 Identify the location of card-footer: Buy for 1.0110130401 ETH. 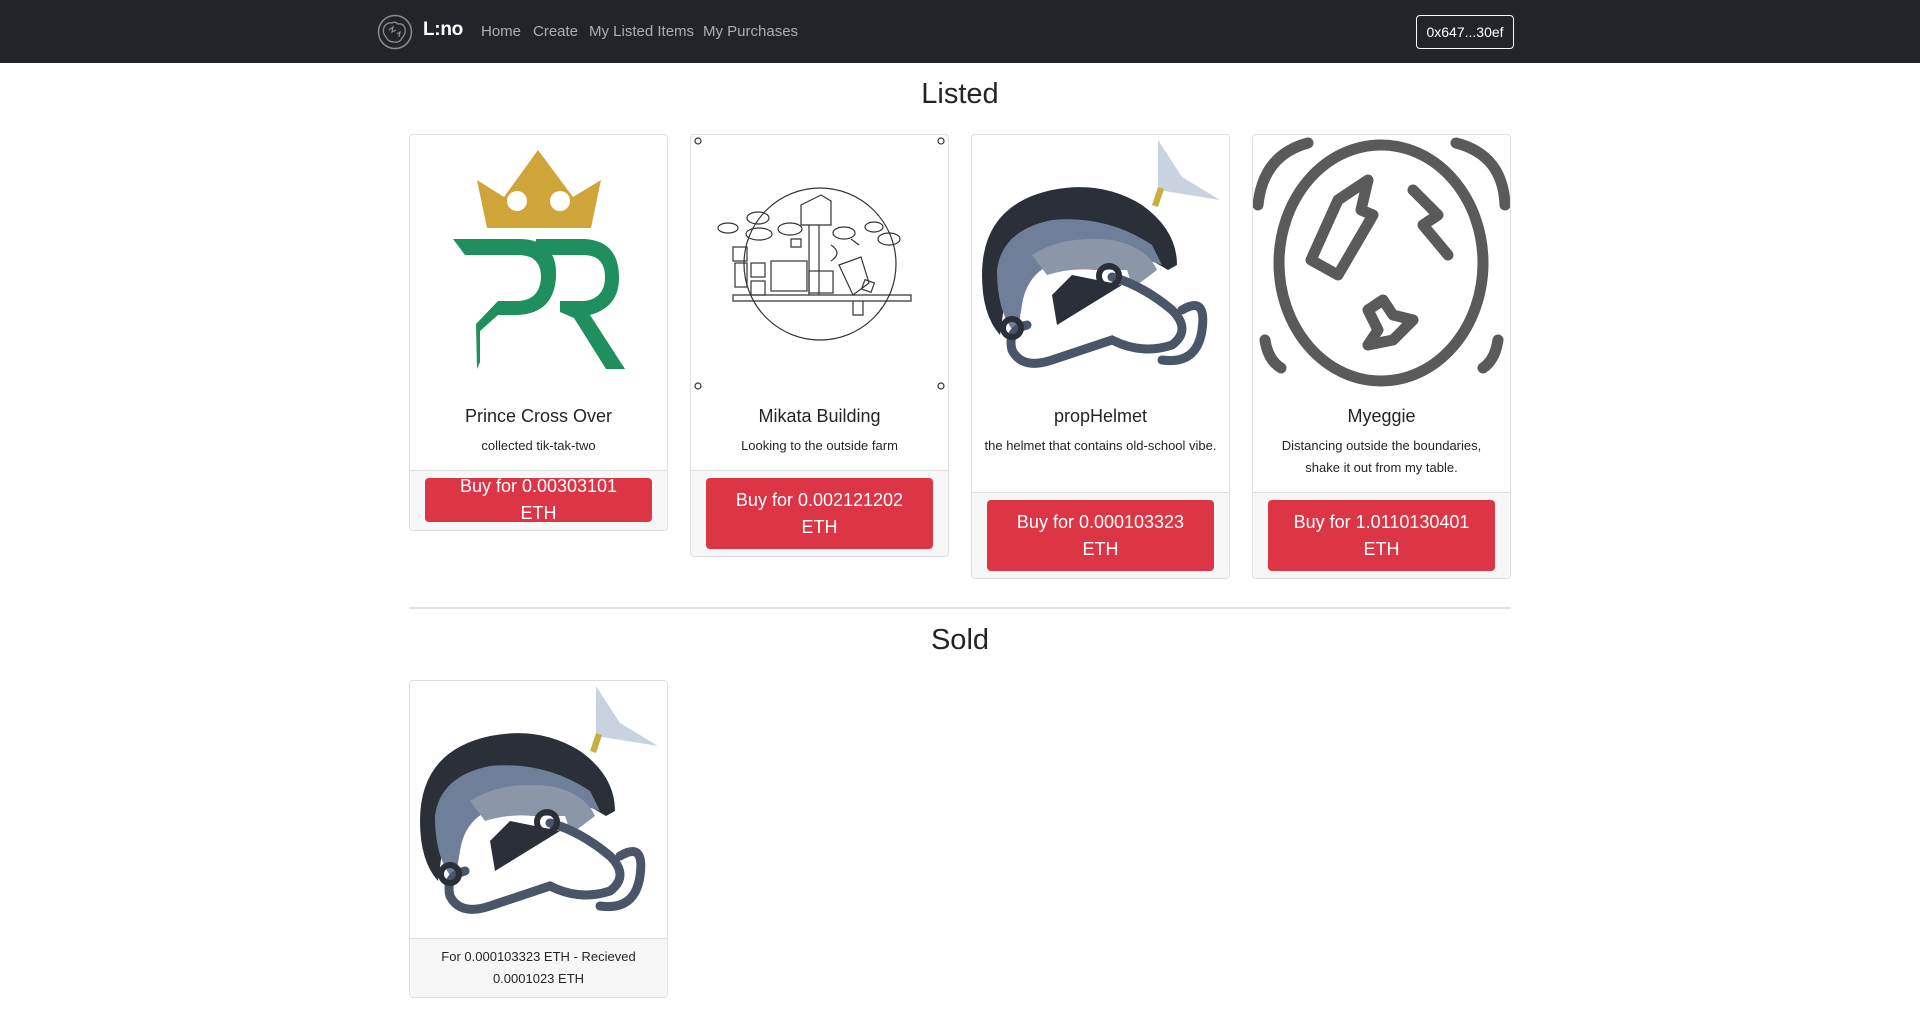
(1381, 535).